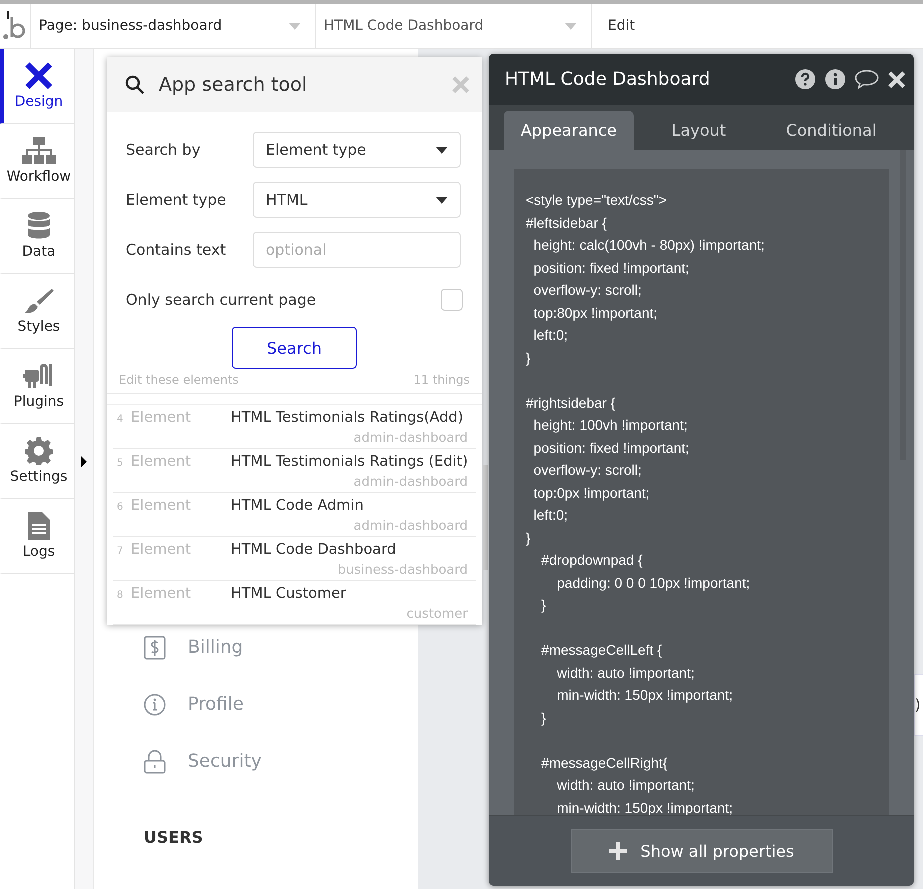 Image resolution: width=923 pixels, height=889 pixels. Describe the element at coordinates (177, 200) in the screenshot. I see `field-label: Element type` at that location.